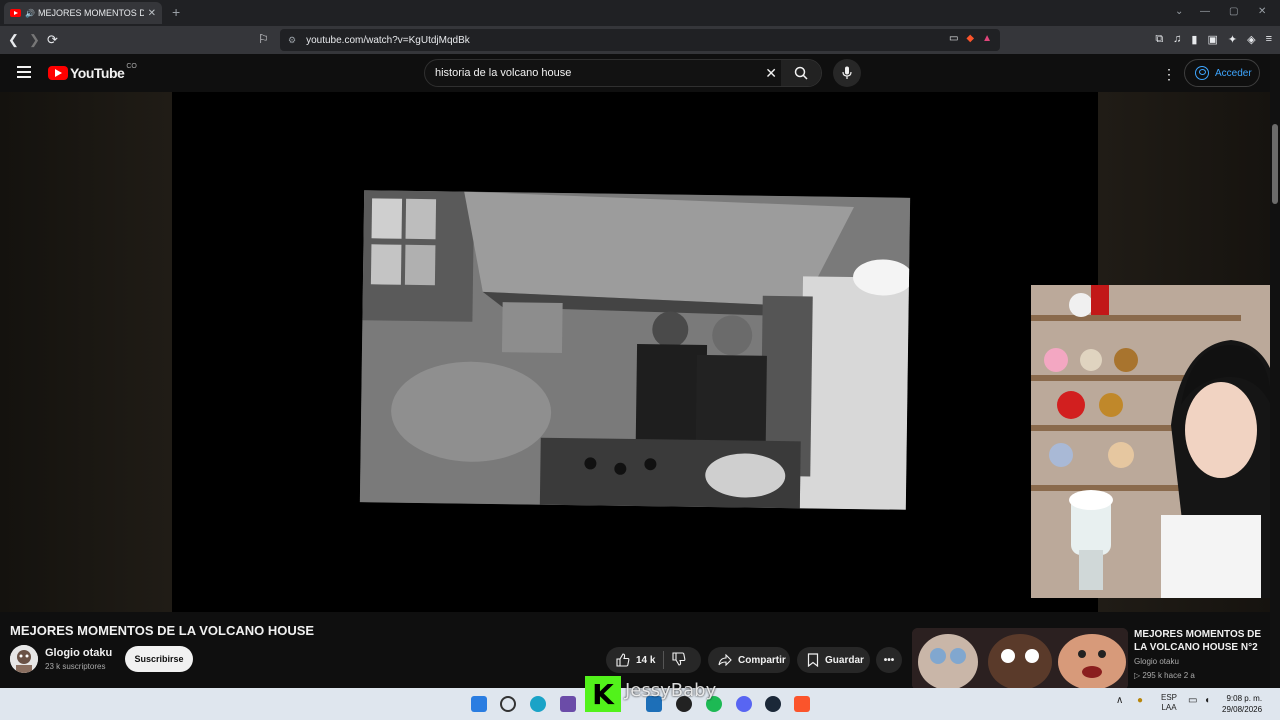  I want to click on dislike-button, so click(679, 660).